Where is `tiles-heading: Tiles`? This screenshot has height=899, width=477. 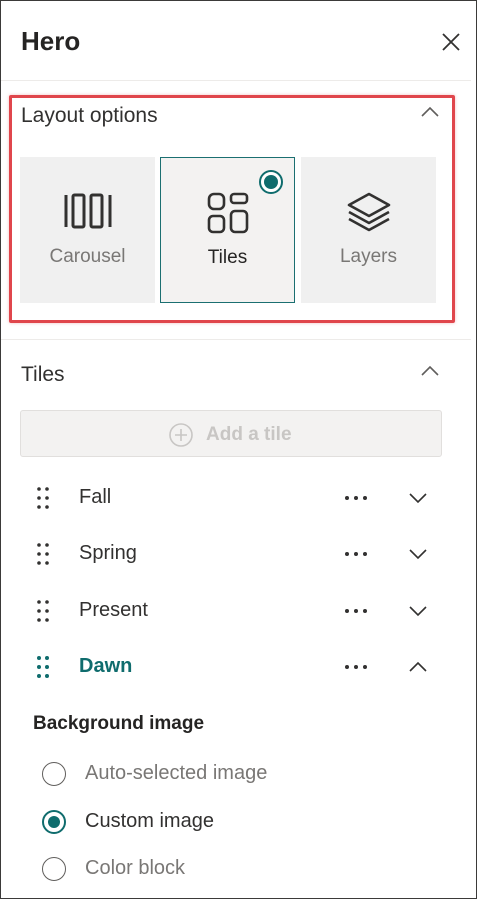 tiles-heading: Tiles is located at coordinates (43, 374).